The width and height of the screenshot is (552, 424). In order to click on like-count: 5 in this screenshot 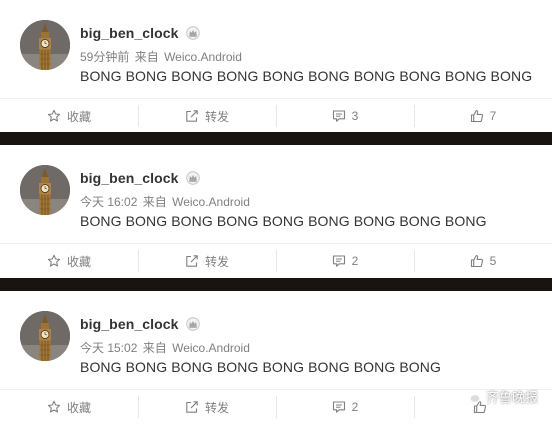, I will do `click(493, 261)`.